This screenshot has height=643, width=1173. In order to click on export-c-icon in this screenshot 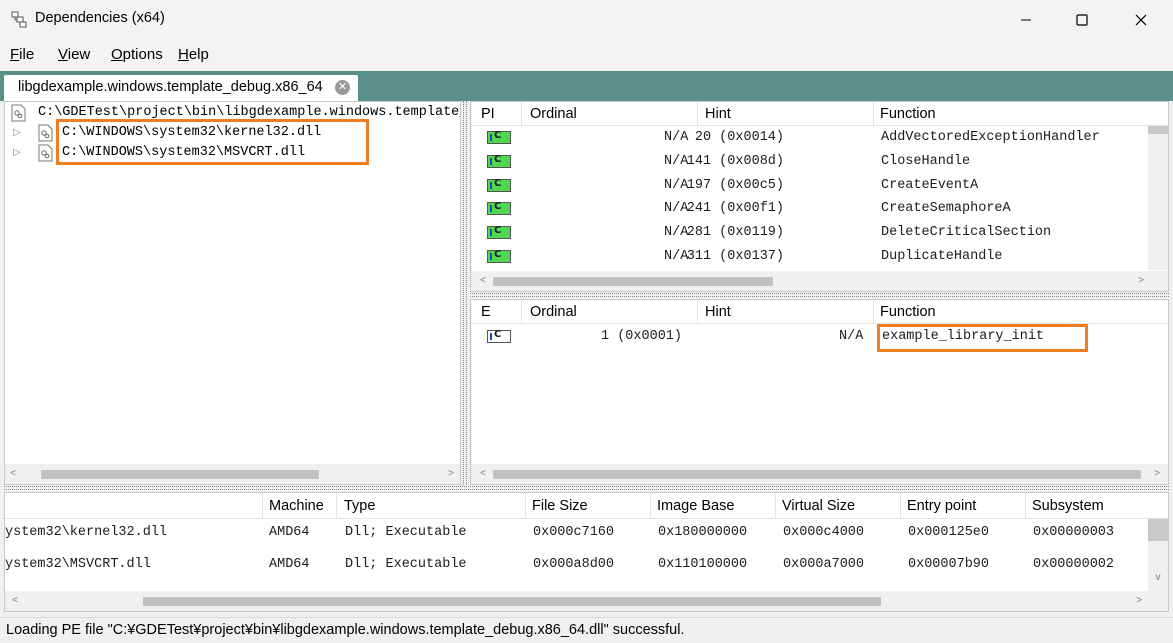, I will do `click(499, 336)`.